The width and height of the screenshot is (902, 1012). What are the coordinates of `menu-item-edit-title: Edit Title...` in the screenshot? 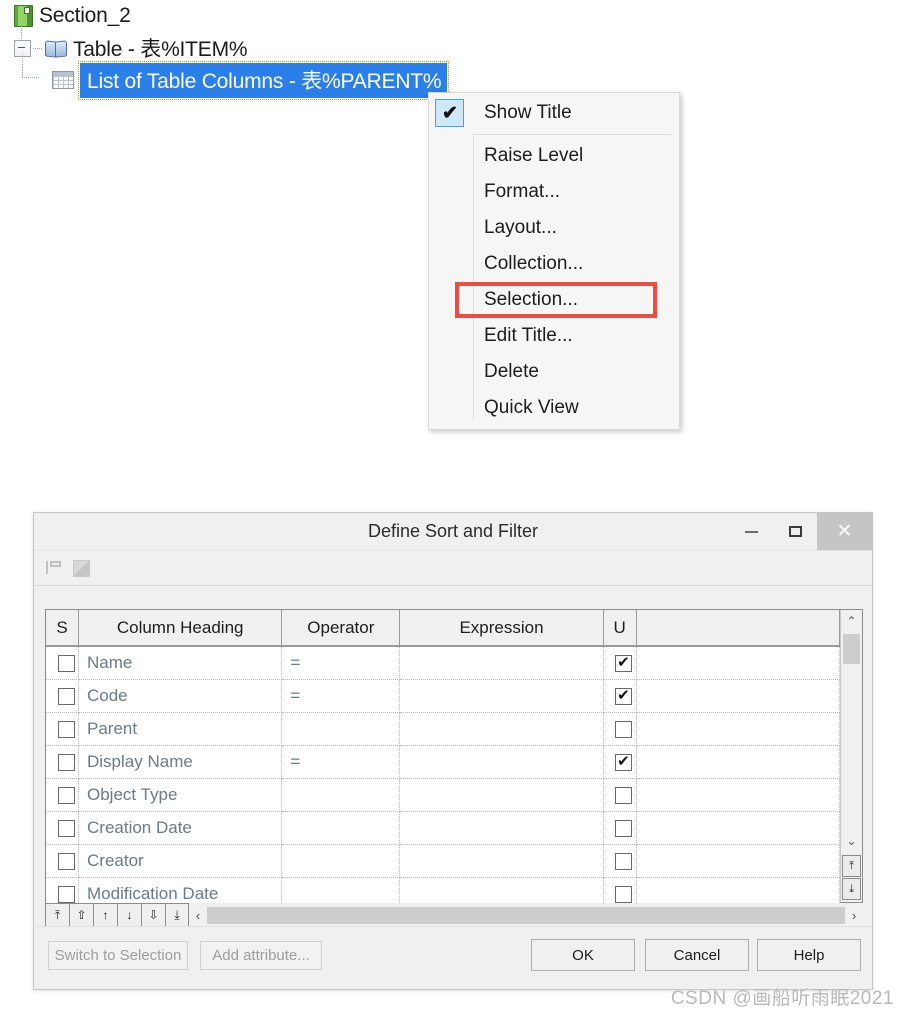 It's located at (554, 336).